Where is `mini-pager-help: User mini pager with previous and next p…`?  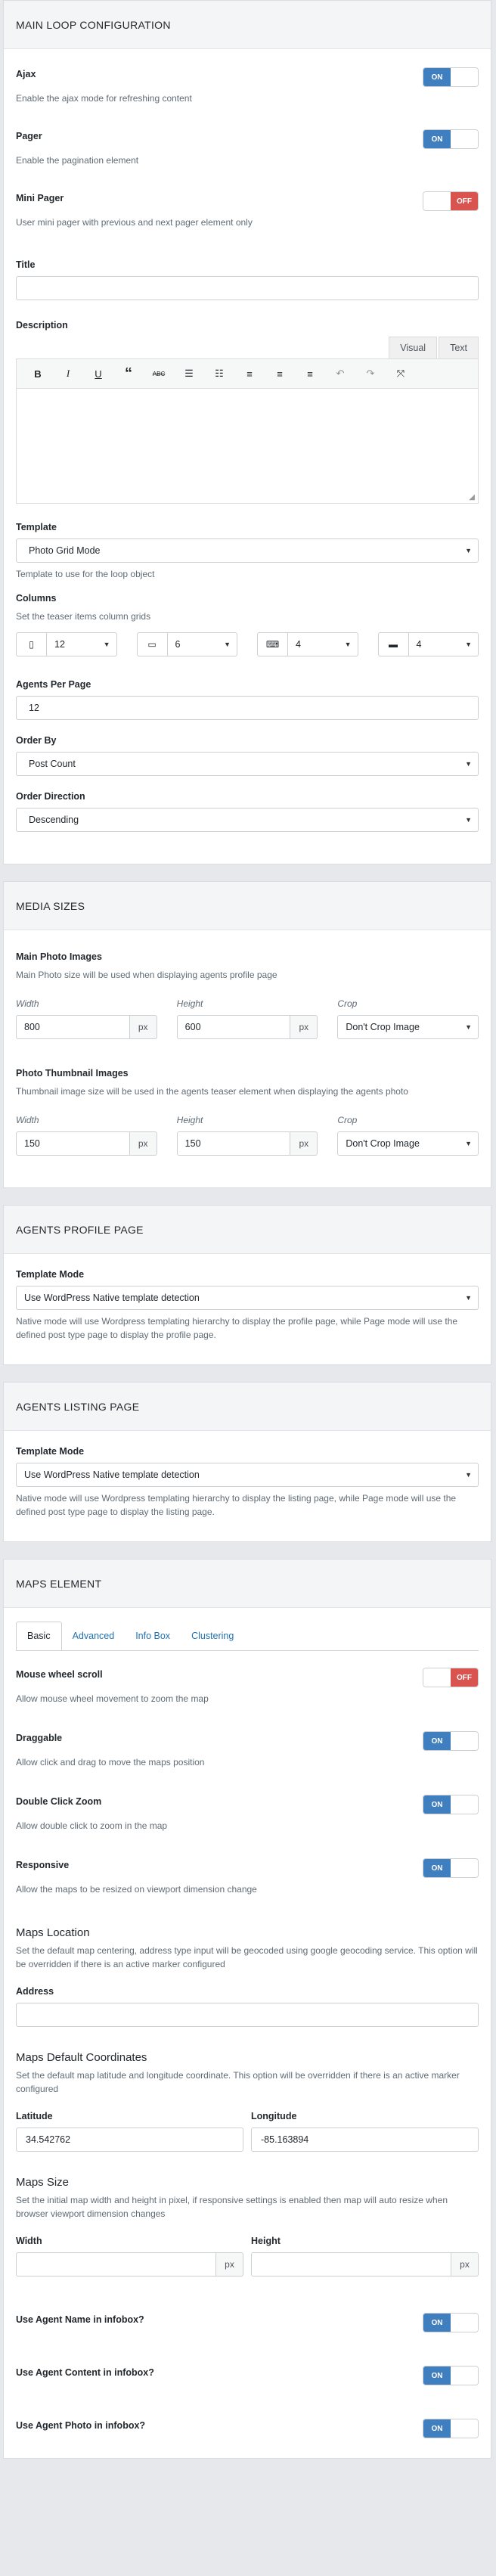
mini-pager-help: User mini pager with previous and next p… is located at coordinates (134, 222).